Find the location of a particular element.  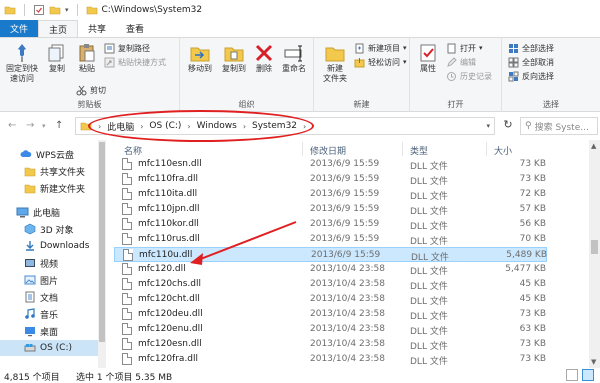

copy-button: 复制 is located at coordinates (57, 58).